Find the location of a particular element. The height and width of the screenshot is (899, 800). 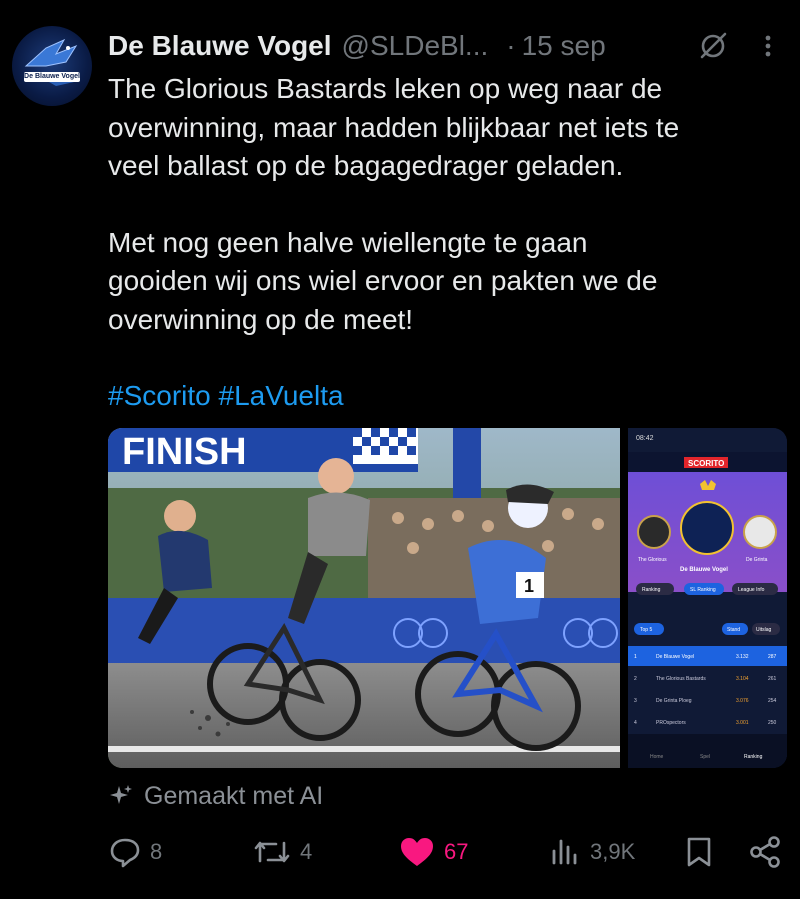

views-icon is located at coordinates (564, 852).